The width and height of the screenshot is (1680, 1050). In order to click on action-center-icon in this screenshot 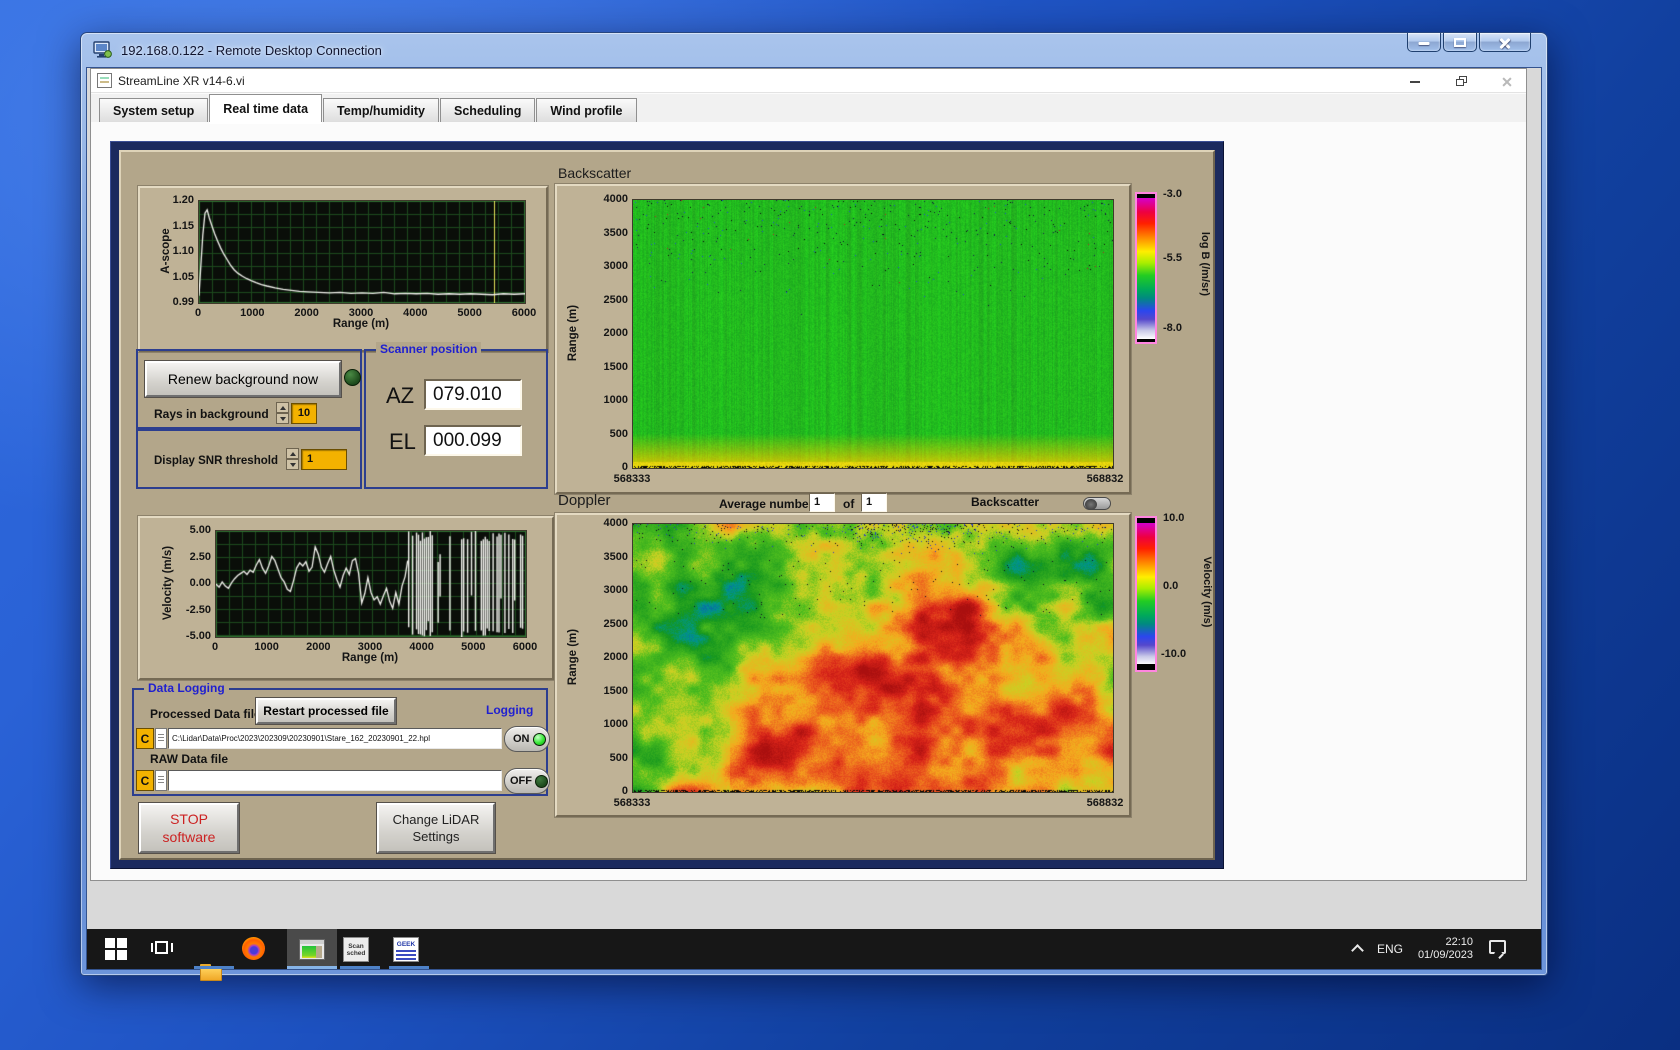, I will do `click(1497, 947)`.